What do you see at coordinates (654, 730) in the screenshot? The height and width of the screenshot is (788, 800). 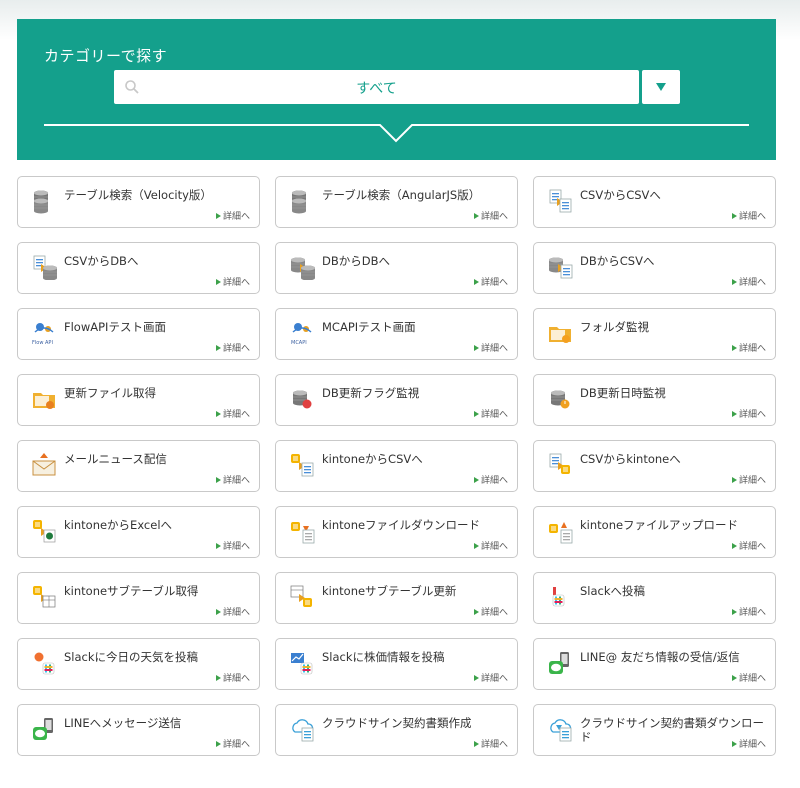 I see `template-card: クラウドサイン契約書類ダウンロード 詳細へ` at bounding box center [654, 730].